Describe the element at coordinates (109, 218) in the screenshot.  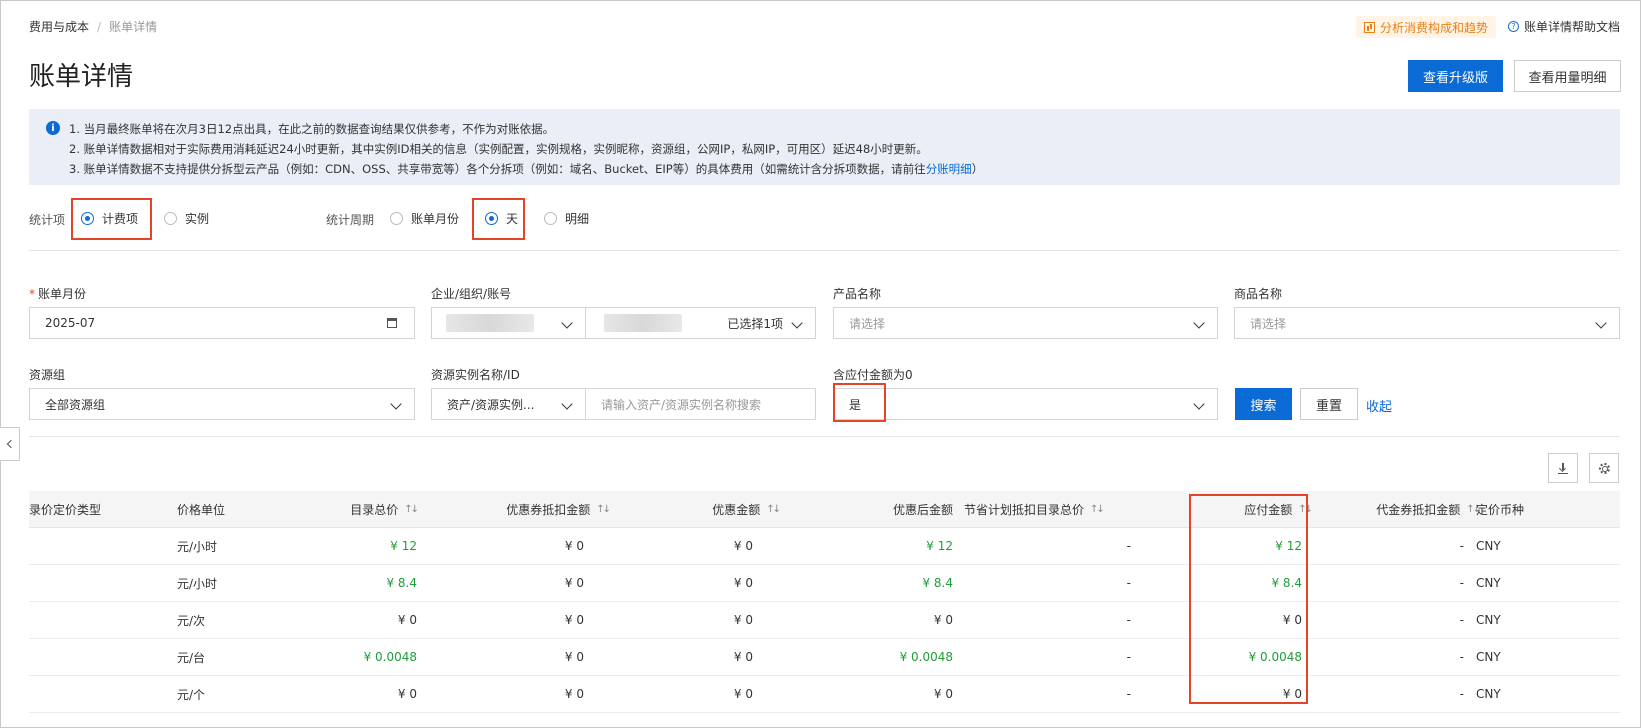
I see `stat-item-radio-billing-item: 计费项` at that location.